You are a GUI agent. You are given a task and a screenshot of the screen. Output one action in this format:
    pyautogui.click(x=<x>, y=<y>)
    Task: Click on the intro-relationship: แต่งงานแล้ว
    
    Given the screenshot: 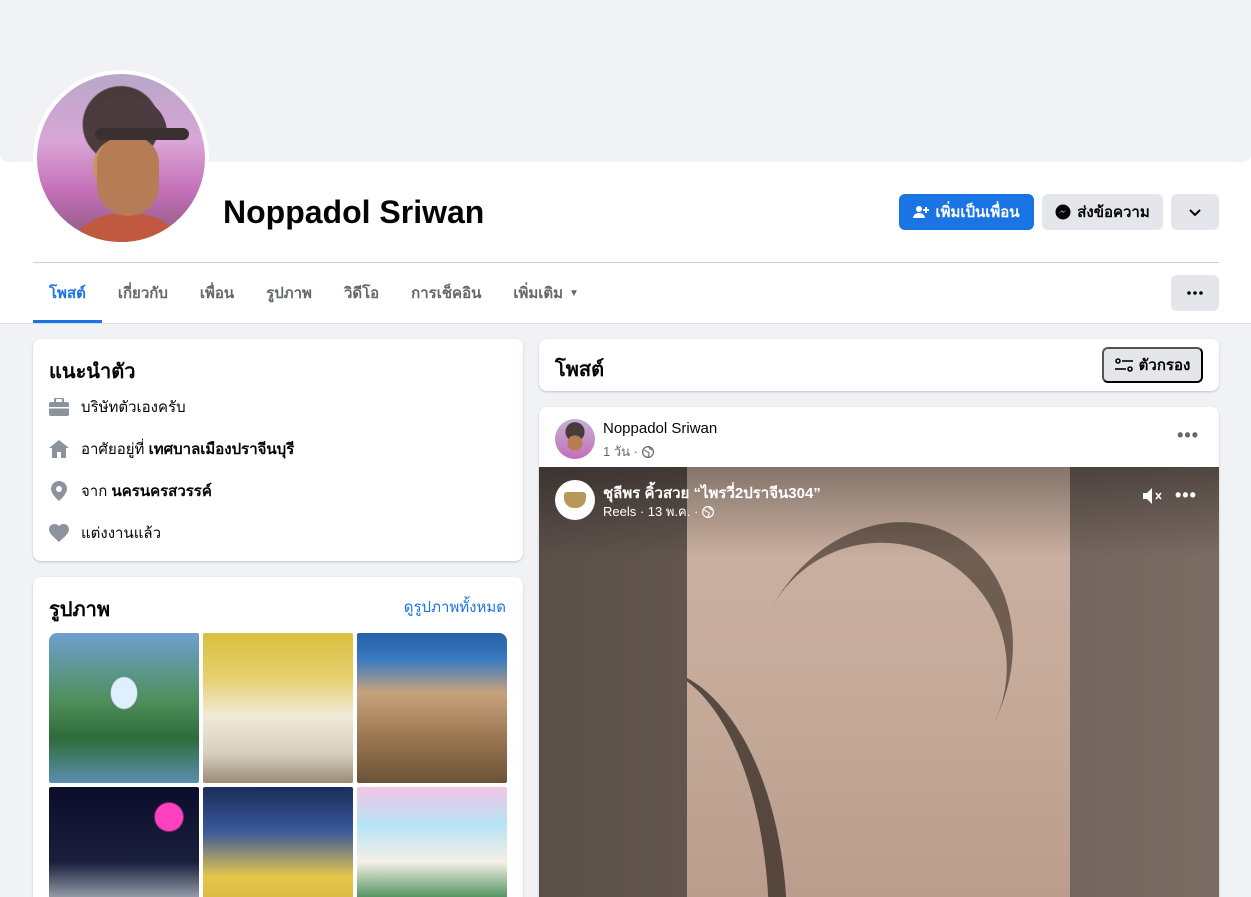 What is the action you would take?
    pyautogui.click(x=105, y=533)
    